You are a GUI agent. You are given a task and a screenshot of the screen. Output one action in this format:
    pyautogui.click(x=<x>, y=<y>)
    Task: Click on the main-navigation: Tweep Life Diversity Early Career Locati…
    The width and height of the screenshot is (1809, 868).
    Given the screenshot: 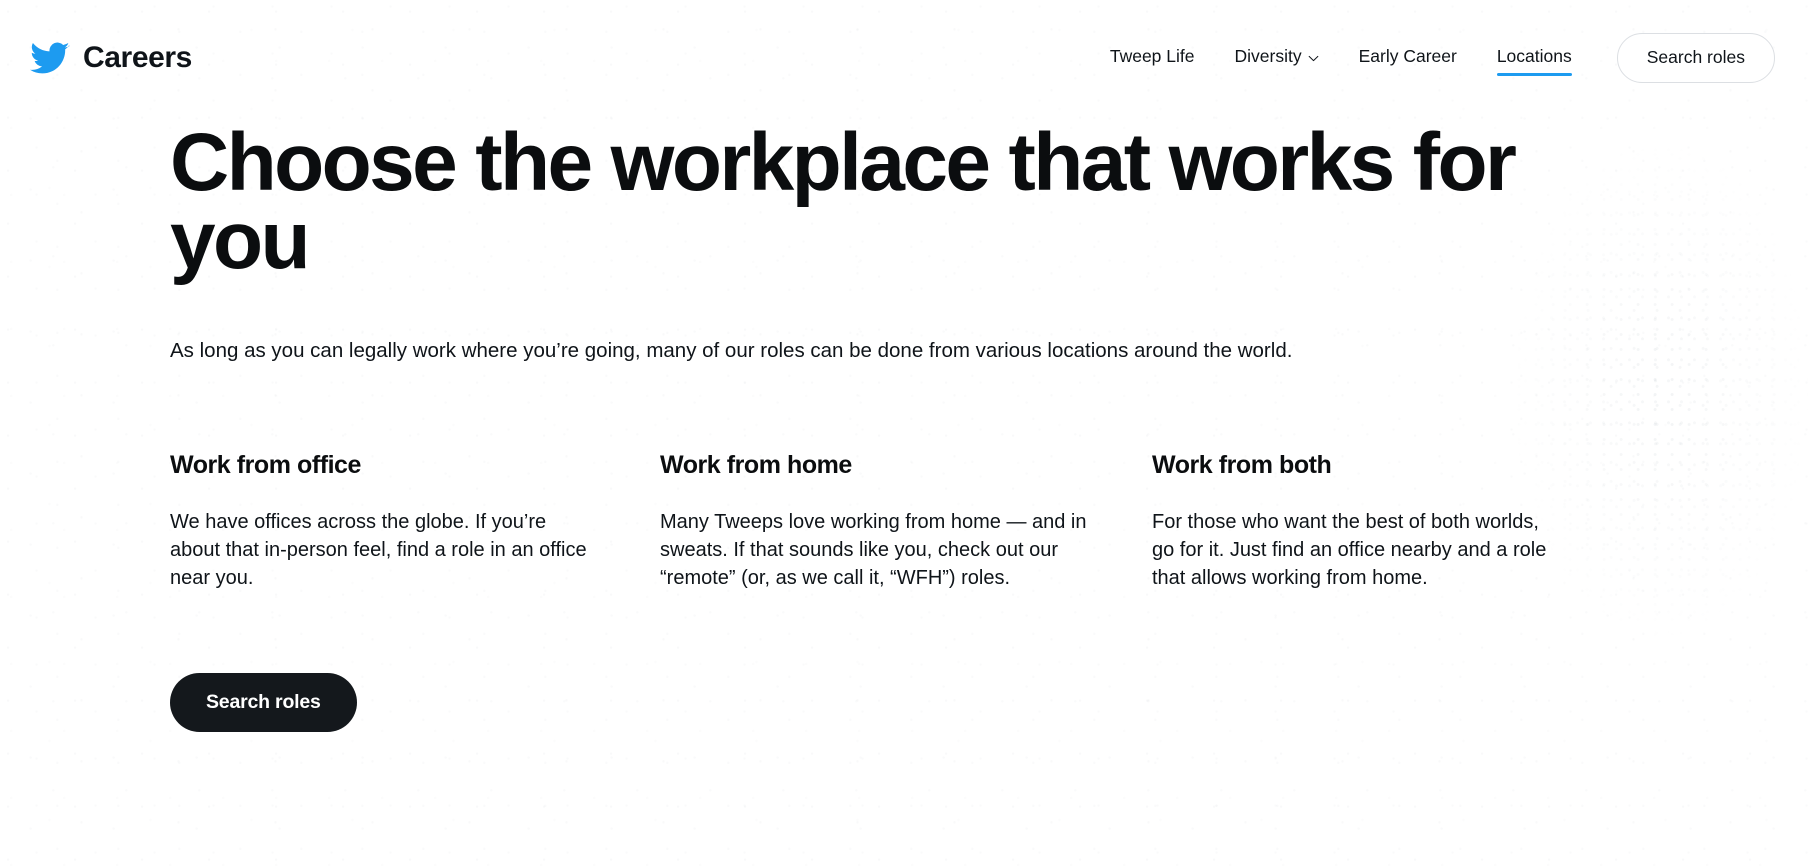 What is the action you would take?
    pyautogui.click(x=1432, y=58)
    